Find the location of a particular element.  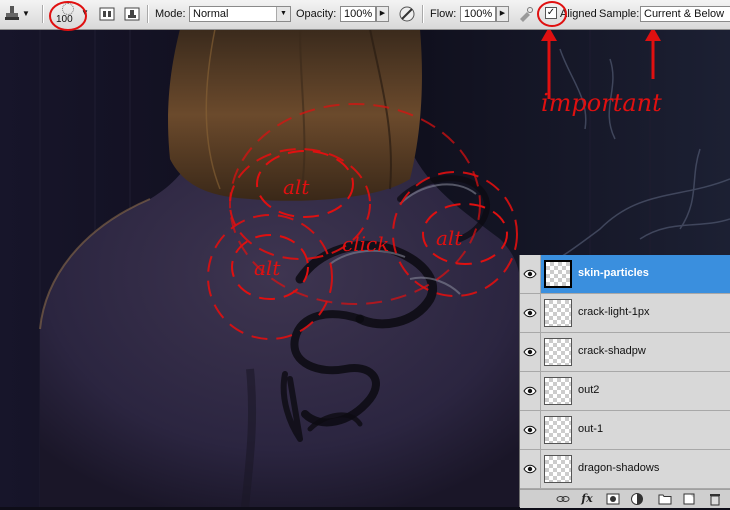

annotation-alt-3: alt is located at coordinates (449, 238).